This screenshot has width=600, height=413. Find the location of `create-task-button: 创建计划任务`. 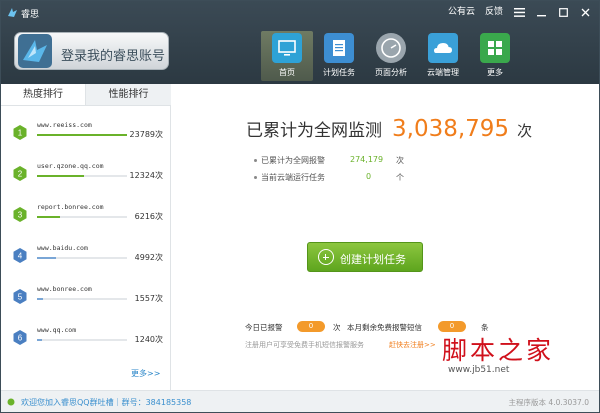

create-task-button: 创建计划任务 is located at coordinates (365, 257).